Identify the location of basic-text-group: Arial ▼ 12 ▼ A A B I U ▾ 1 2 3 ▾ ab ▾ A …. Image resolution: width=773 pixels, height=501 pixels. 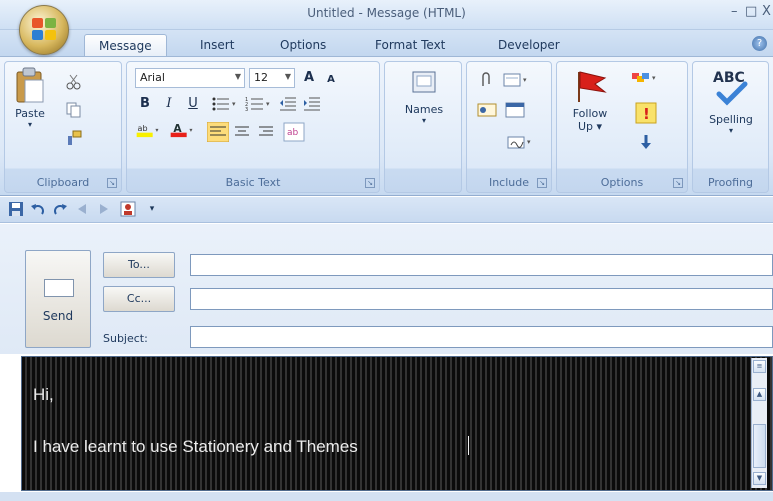
(253, 127).